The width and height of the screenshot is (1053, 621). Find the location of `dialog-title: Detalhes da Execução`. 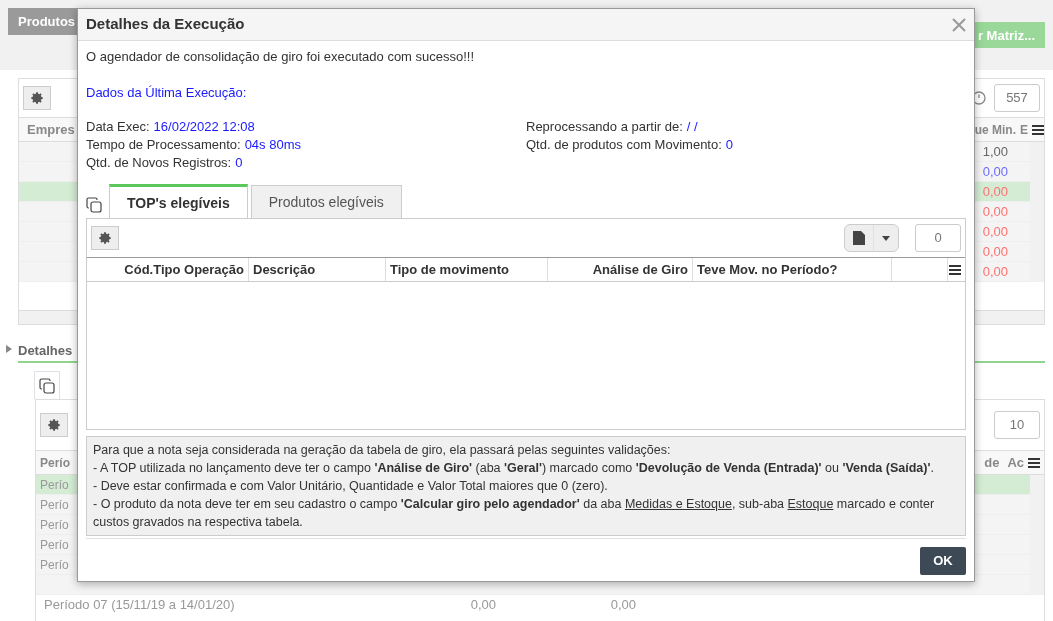

dialog-title: Detalhes da Execução is located at coordinates (165, 24).